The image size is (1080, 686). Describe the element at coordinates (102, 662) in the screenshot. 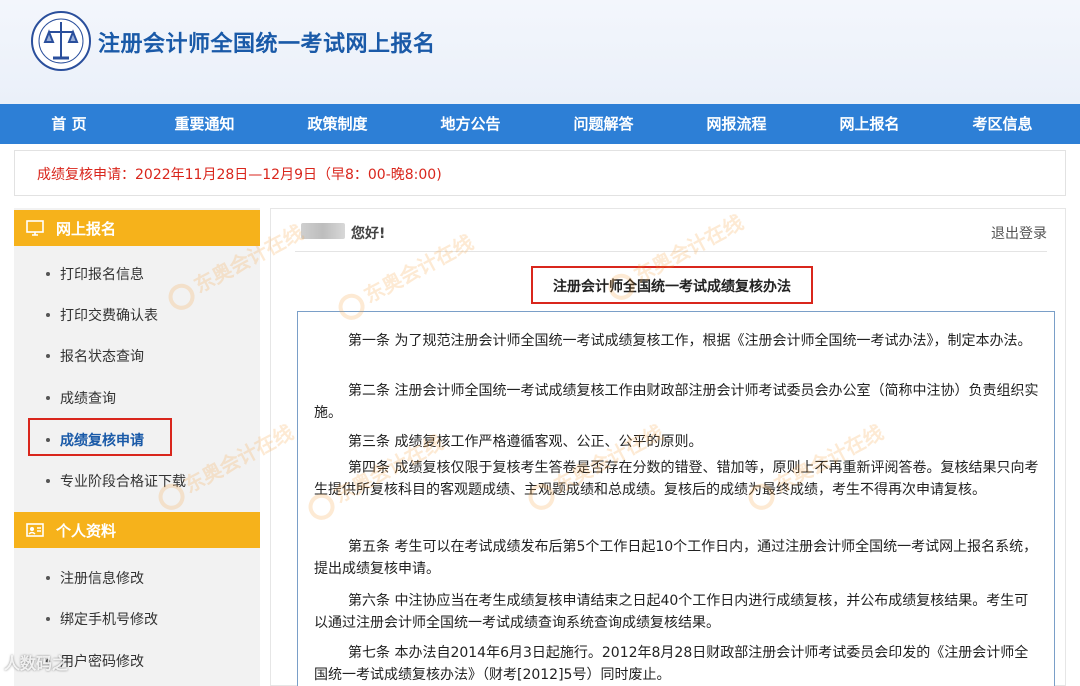

I see `sidebar-item-label: 用户密码修改` at that location.